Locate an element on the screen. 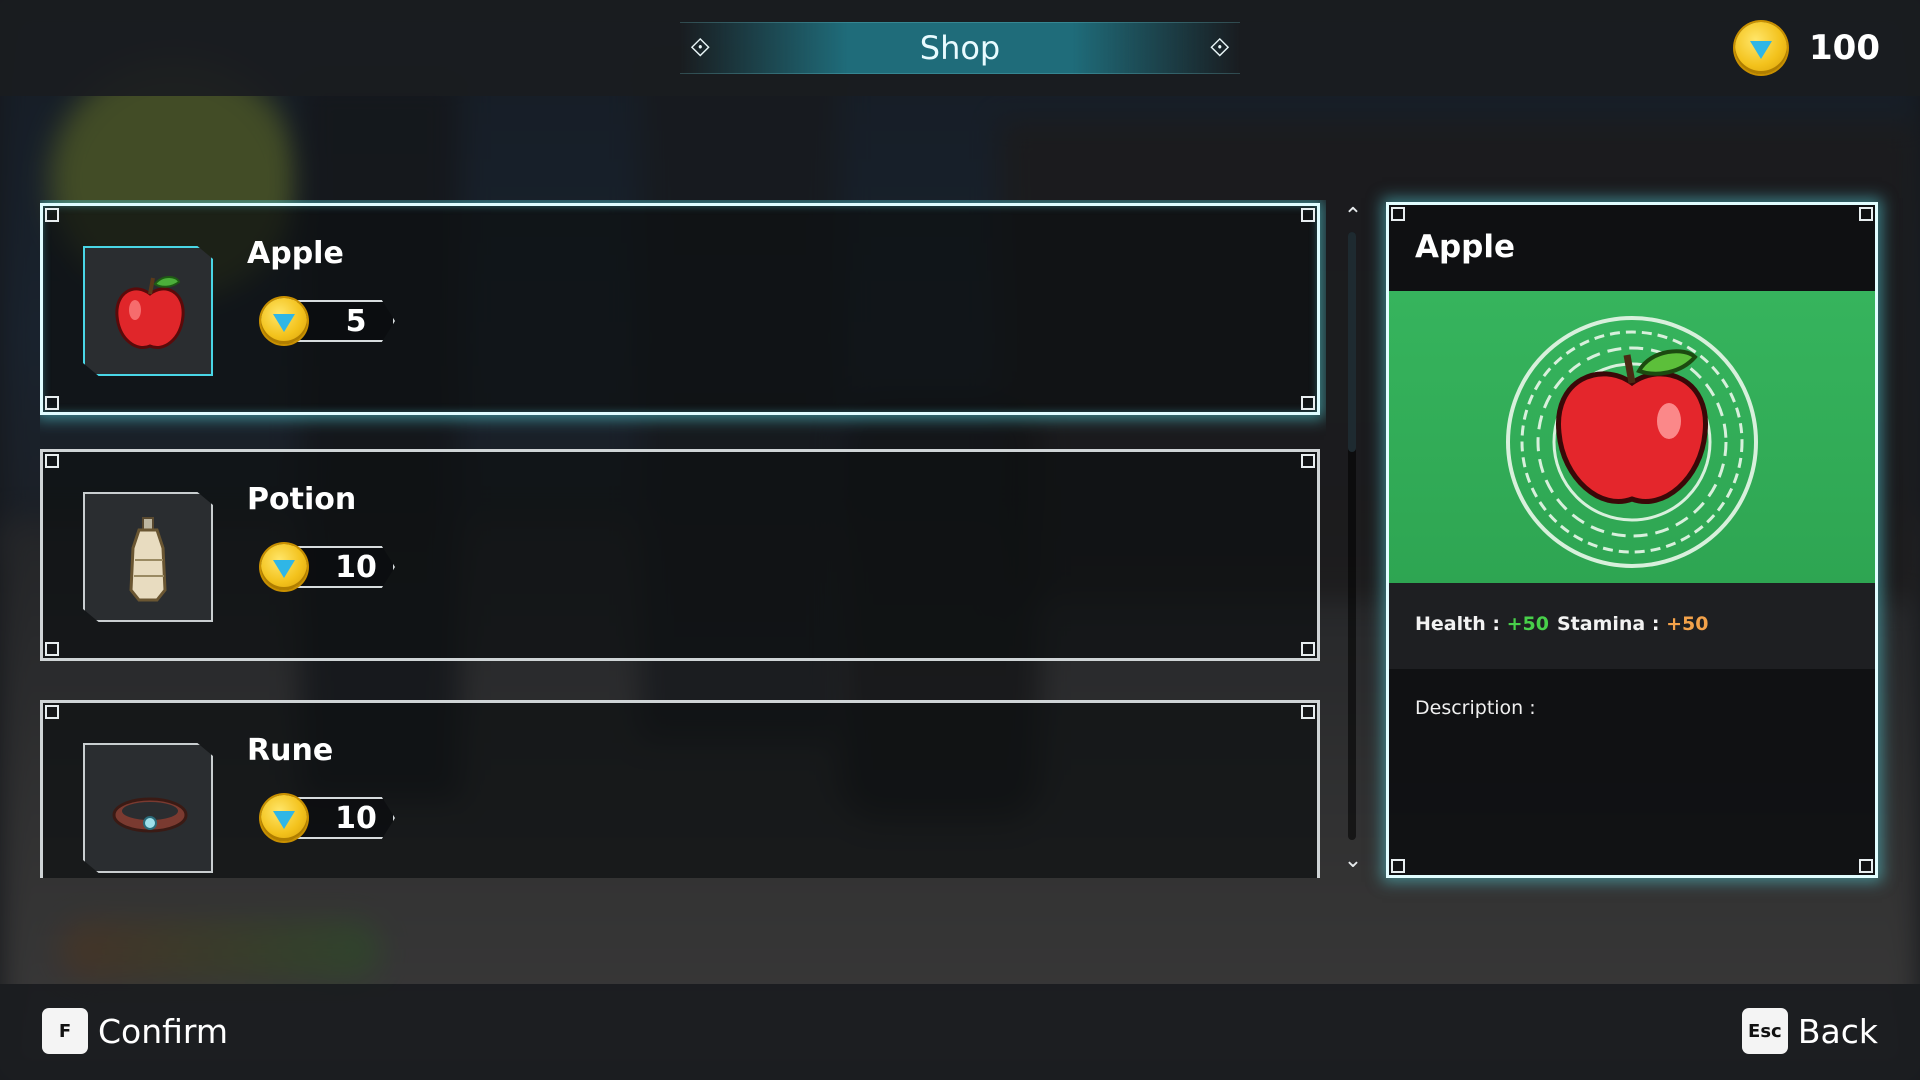 The image size is (1920, 1080). back-label: Back is located at coordinates (1837, 1031).